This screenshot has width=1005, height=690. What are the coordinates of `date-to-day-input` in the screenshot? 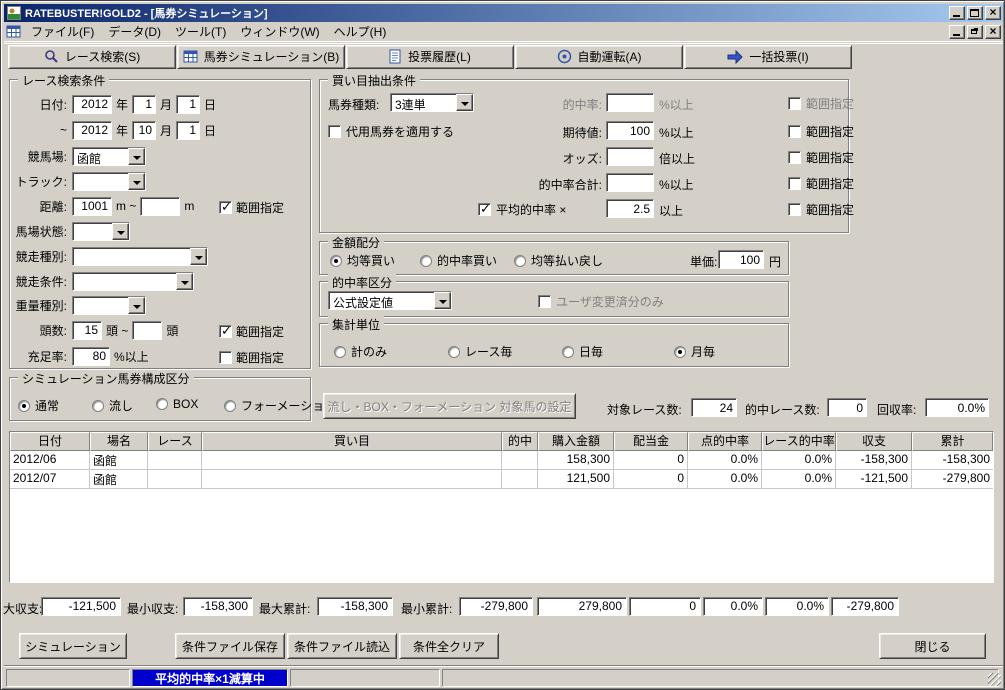 It's located at (188, 130).